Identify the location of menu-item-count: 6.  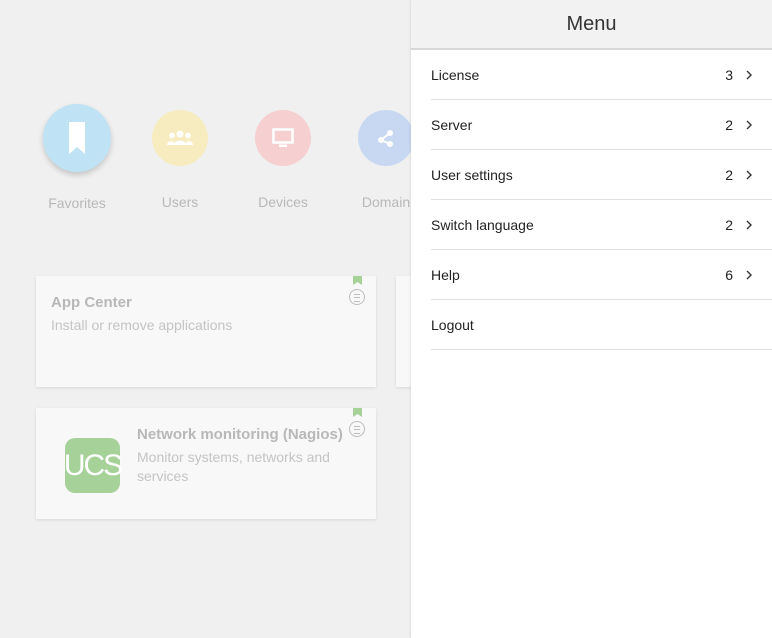
(729, 274).